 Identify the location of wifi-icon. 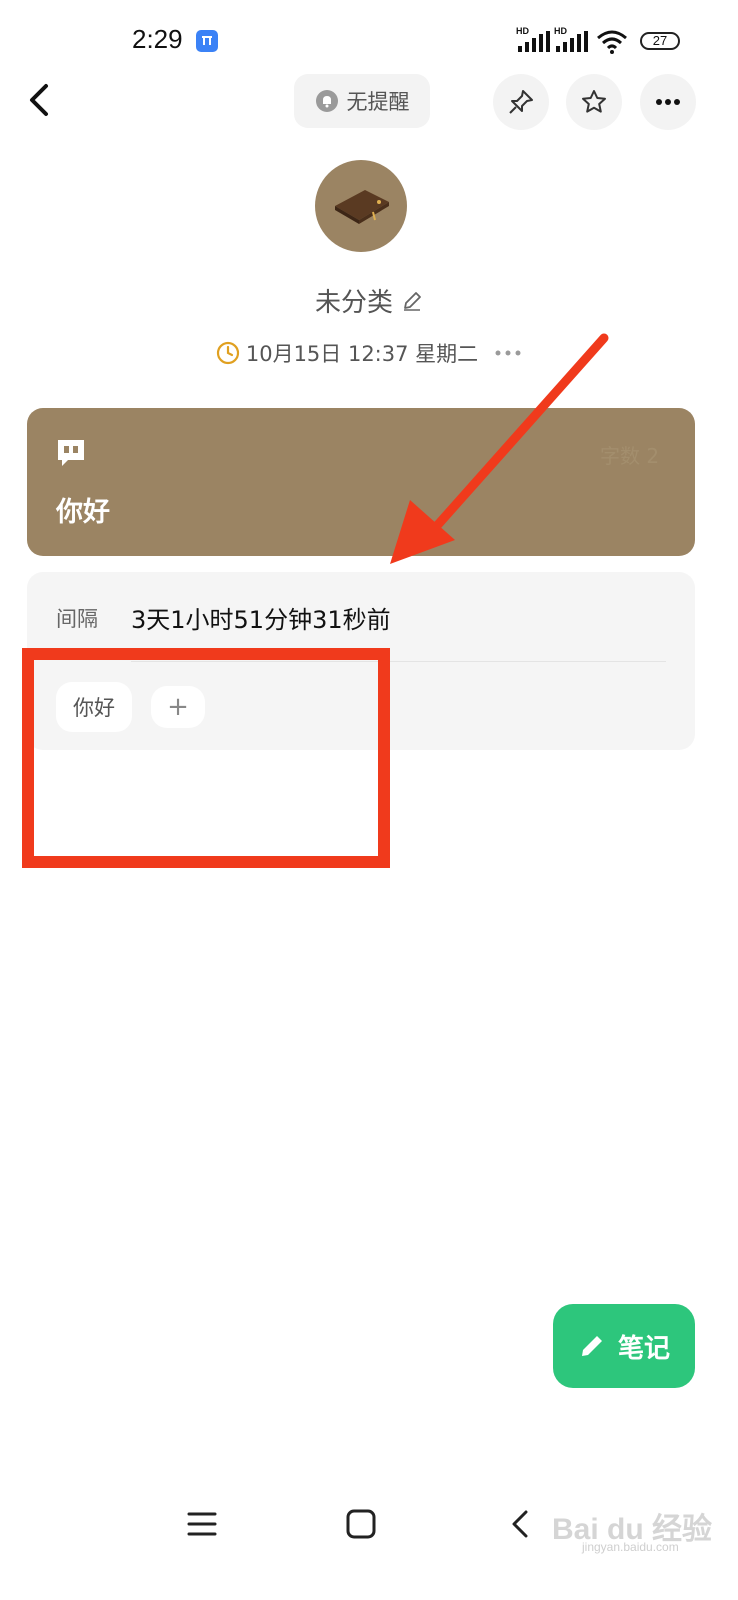
(612, 42).